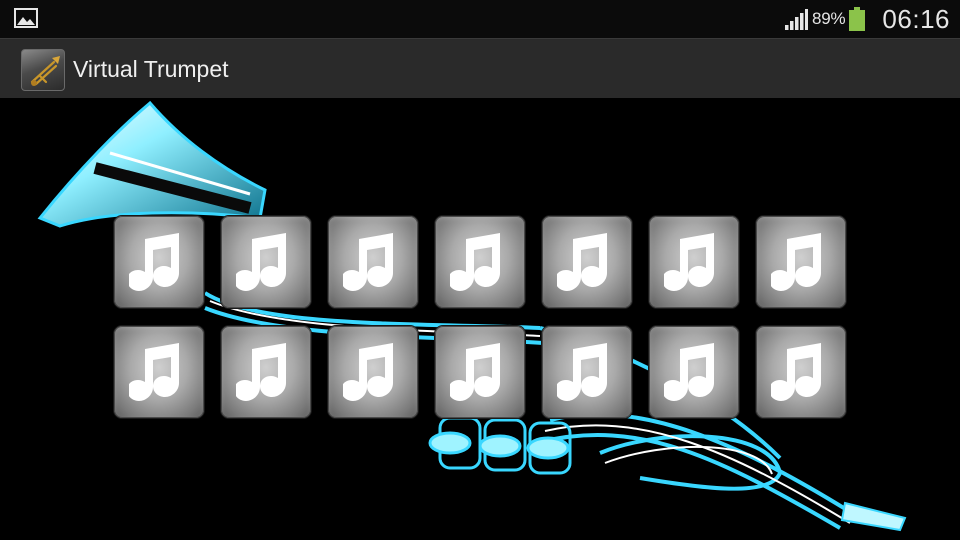 This screenshot has height=540, width=960. Describe the element at coordinates (480, 68) in the screenshot. I see `action-bar: Virtual Trumpet` at that location.